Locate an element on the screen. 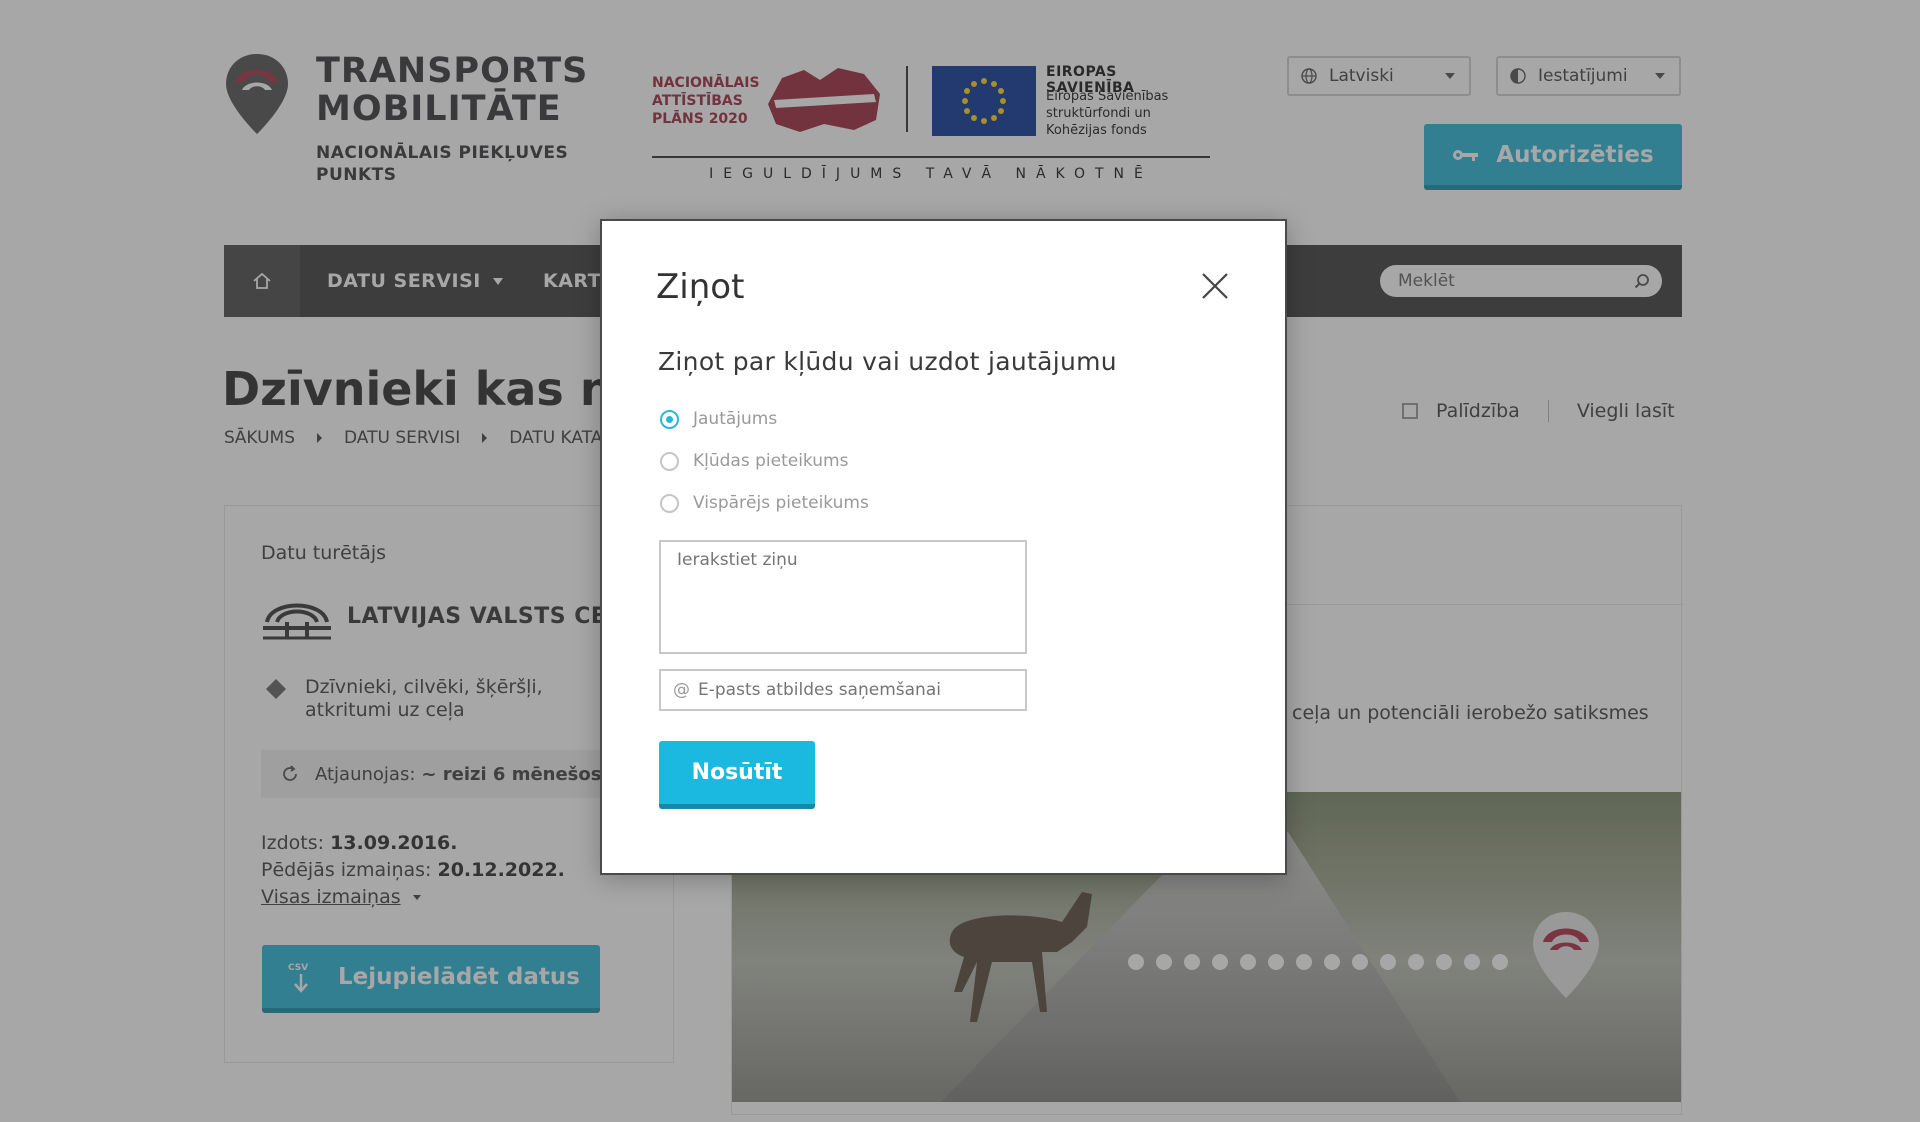 The image size is (1920, 1122). dialog-subtitle: Ziņot par kļūdu vai uzdot jautājumu is located at coordinates (887, 361).